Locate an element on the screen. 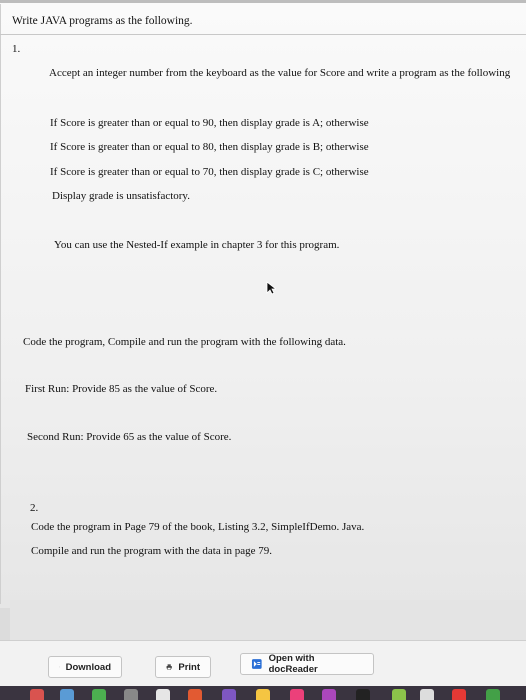 The image size is (526, 700). open-with-docreader-button: Open with docReader is located at coordinates (307, 664).